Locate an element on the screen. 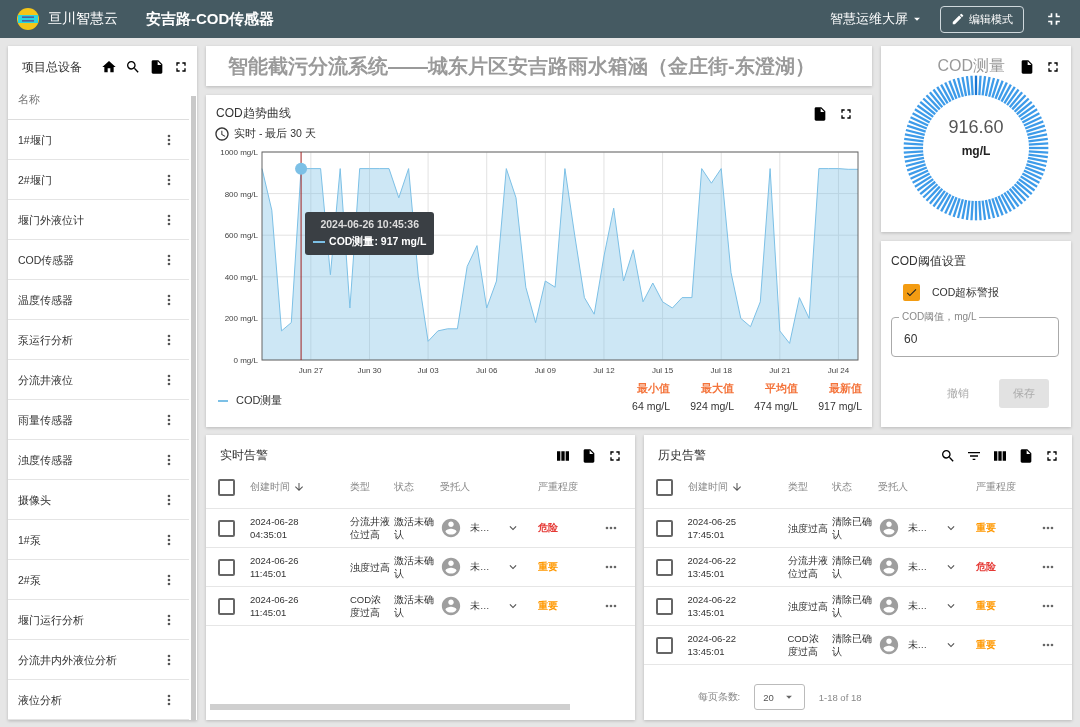  stat-value: 924 mg/L is located at coordinates (712, 406).